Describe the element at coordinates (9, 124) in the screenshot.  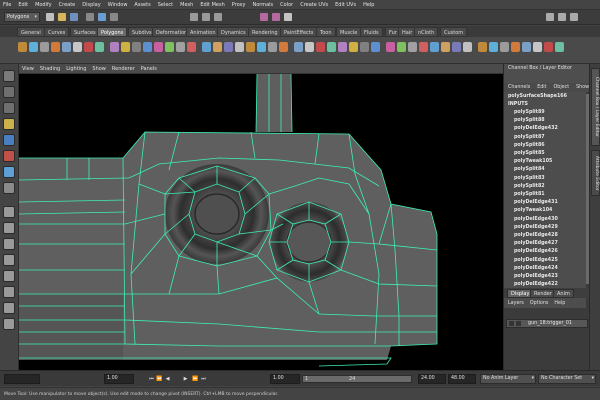
I see `move-tool-icon` at that location.